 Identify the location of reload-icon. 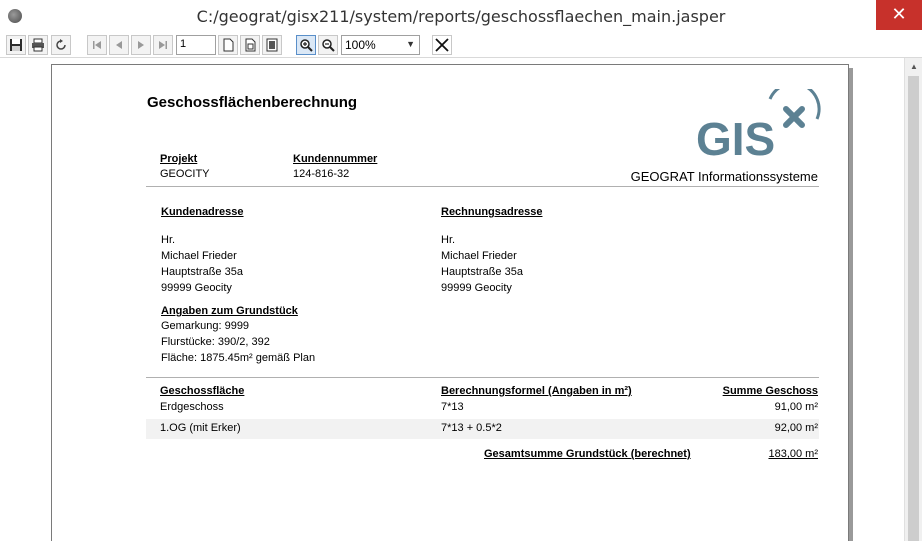
(61, 44).